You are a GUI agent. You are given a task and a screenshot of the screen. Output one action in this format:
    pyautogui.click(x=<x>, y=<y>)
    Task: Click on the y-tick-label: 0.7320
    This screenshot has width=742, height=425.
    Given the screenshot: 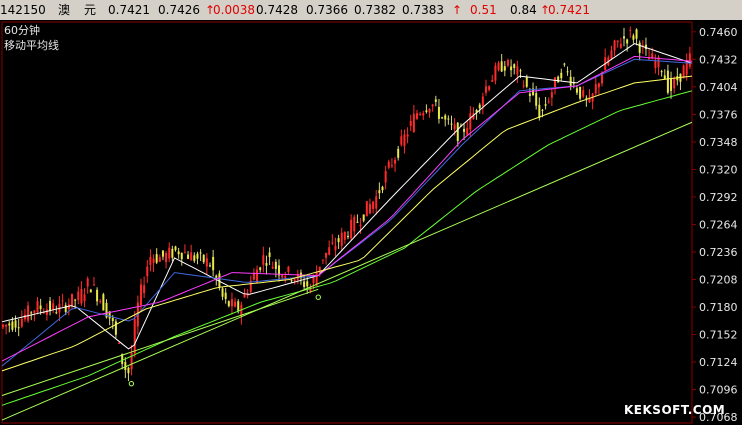 What is the action you would take?
    pyautogui.click(x=718, y=169)
    